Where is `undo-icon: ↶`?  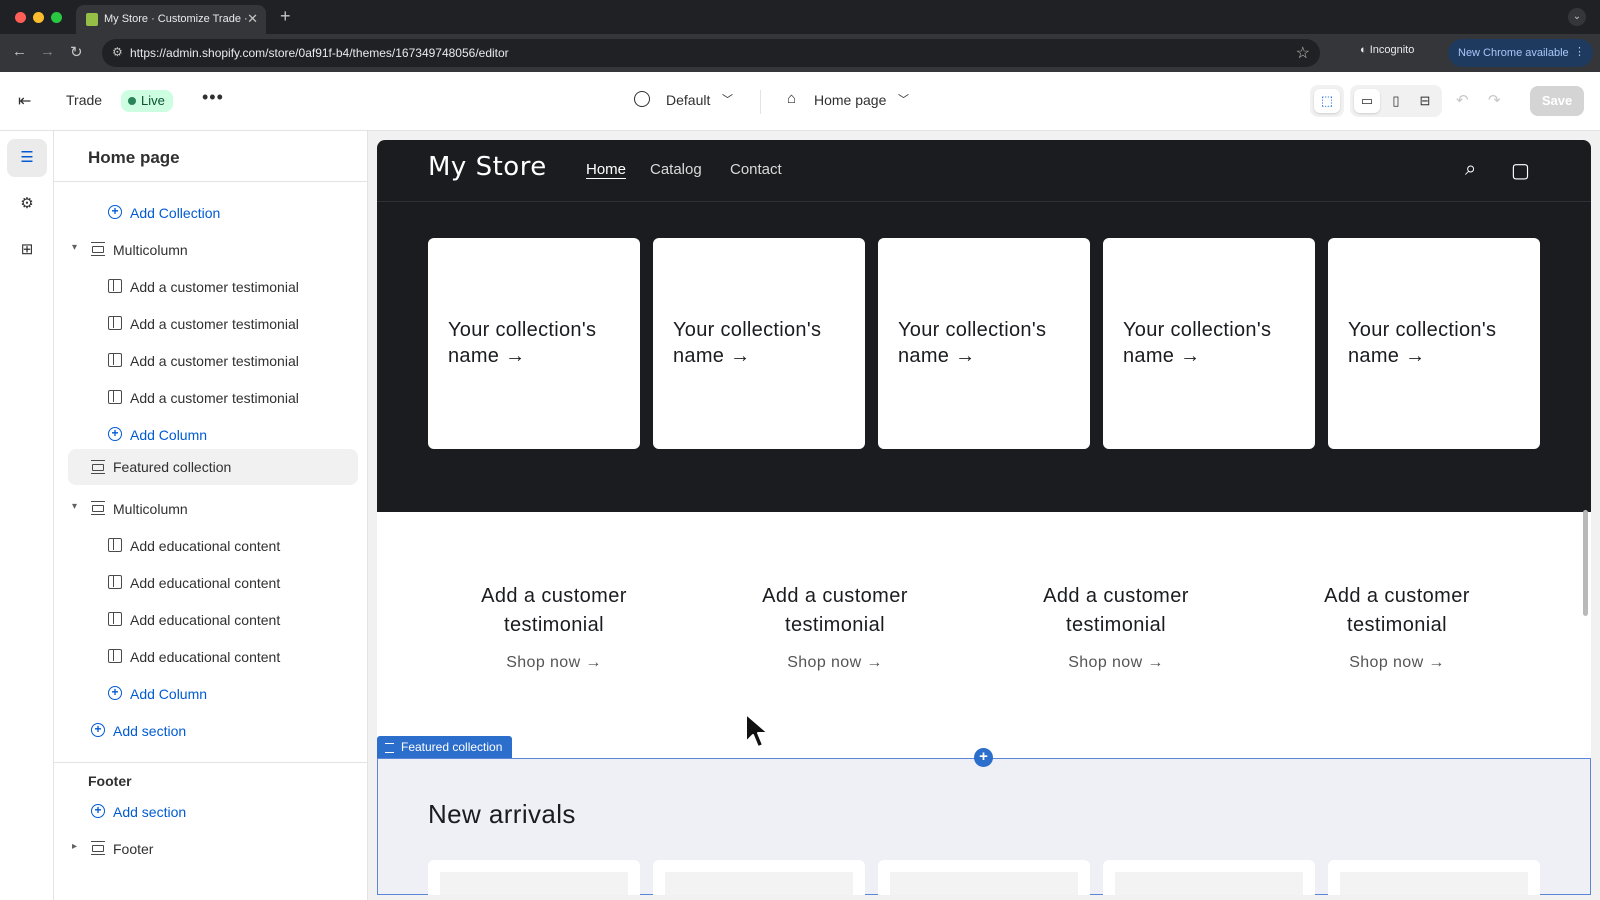
undo-icon: ↶ is located at coordinates (1462, 100).